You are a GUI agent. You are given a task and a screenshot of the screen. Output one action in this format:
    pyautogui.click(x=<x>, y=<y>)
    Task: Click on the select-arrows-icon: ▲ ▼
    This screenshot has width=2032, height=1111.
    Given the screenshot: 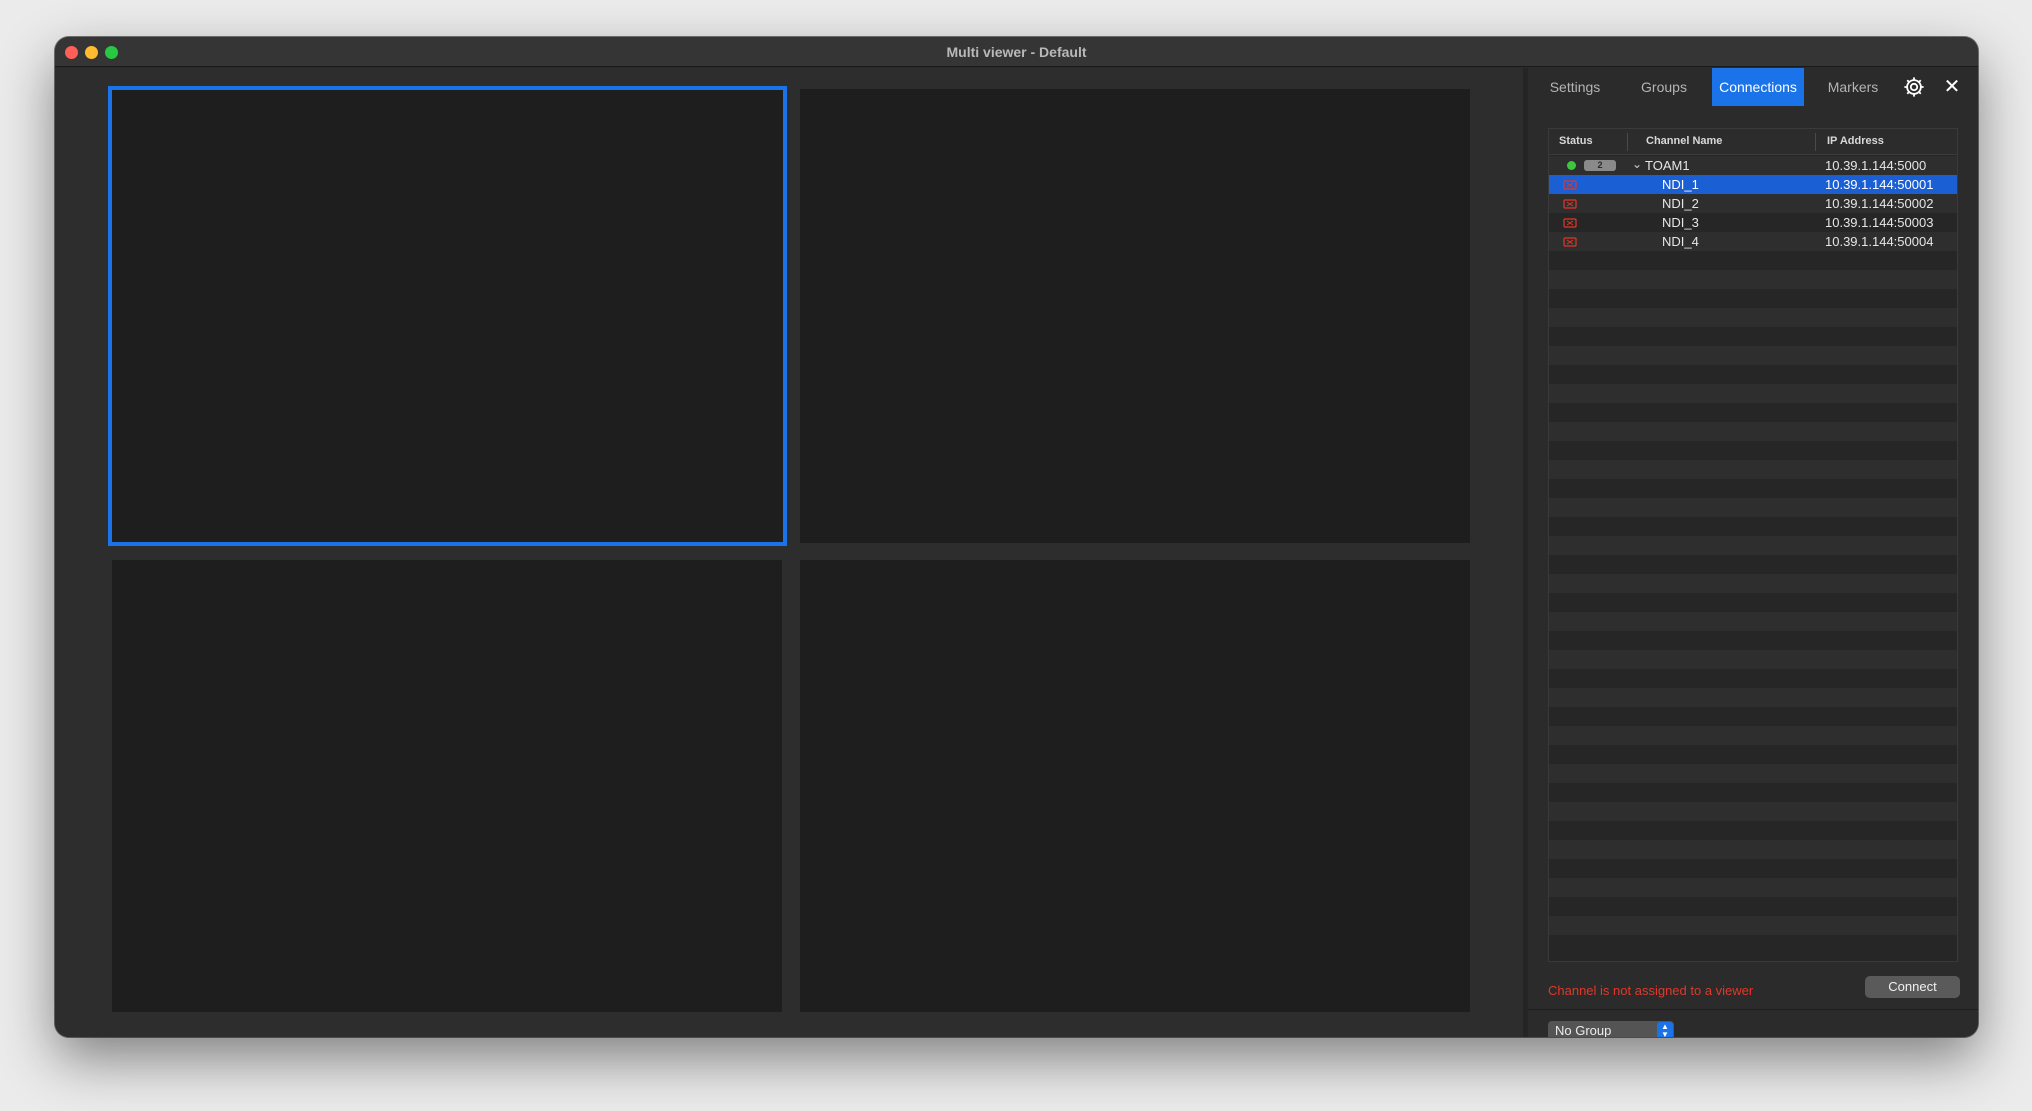 What is the action you would take?
    pyautogui.click(x=1665, y=1029)
    